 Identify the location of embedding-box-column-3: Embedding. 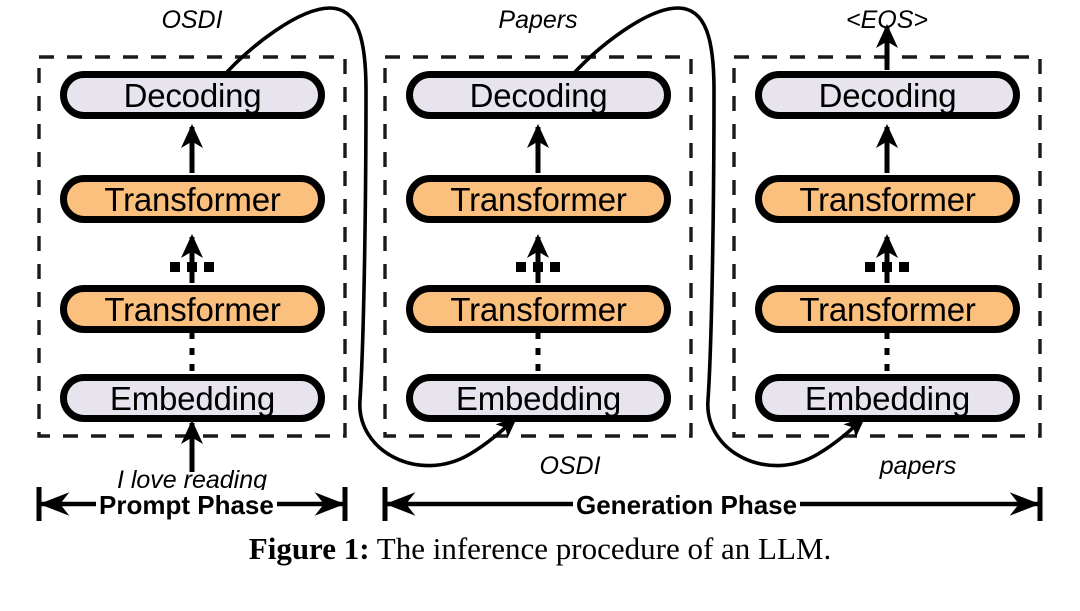
(887, 398).